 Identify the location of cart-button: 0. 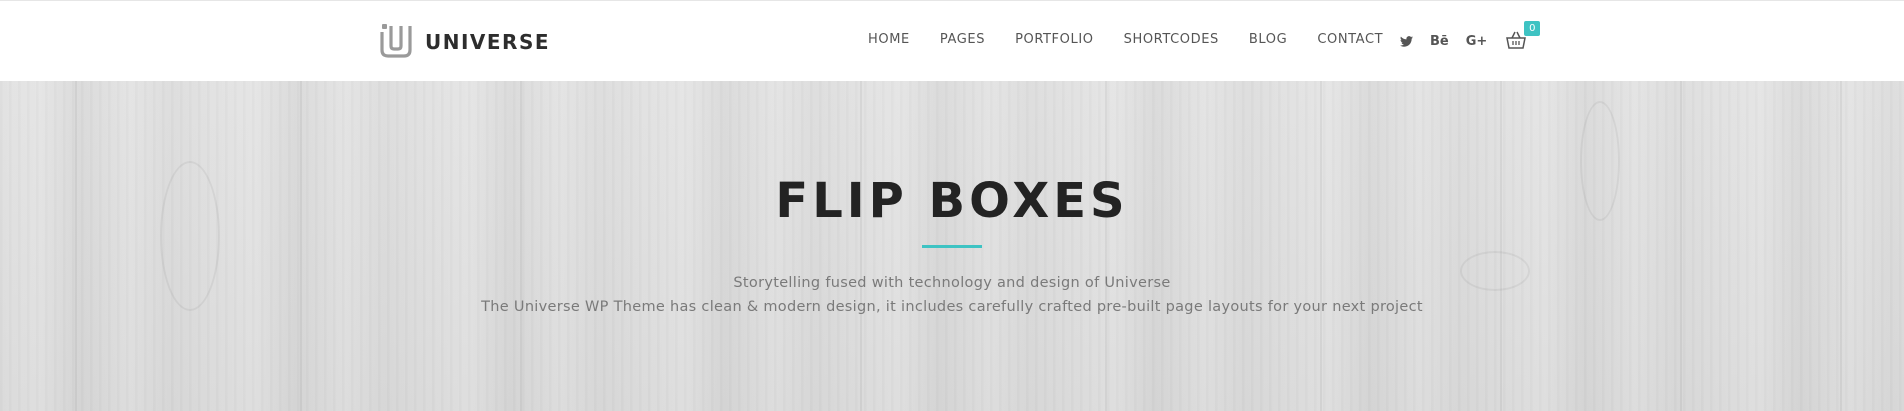
(1523, 36).